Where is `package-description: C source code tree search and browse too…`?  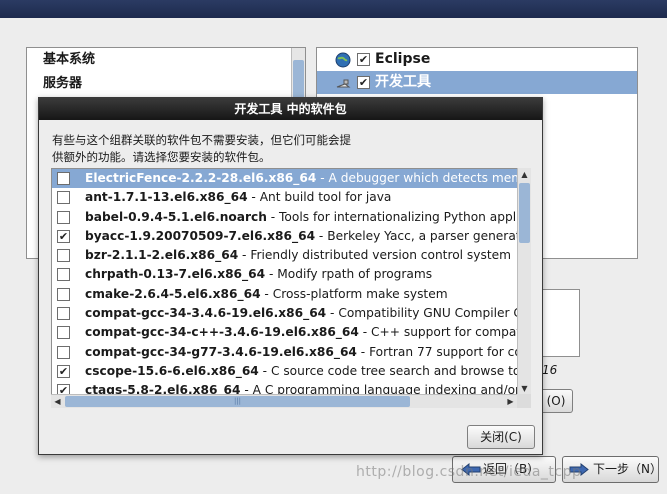
package-description: C source code tree search and browse too… is located at coordinates (400, 370).